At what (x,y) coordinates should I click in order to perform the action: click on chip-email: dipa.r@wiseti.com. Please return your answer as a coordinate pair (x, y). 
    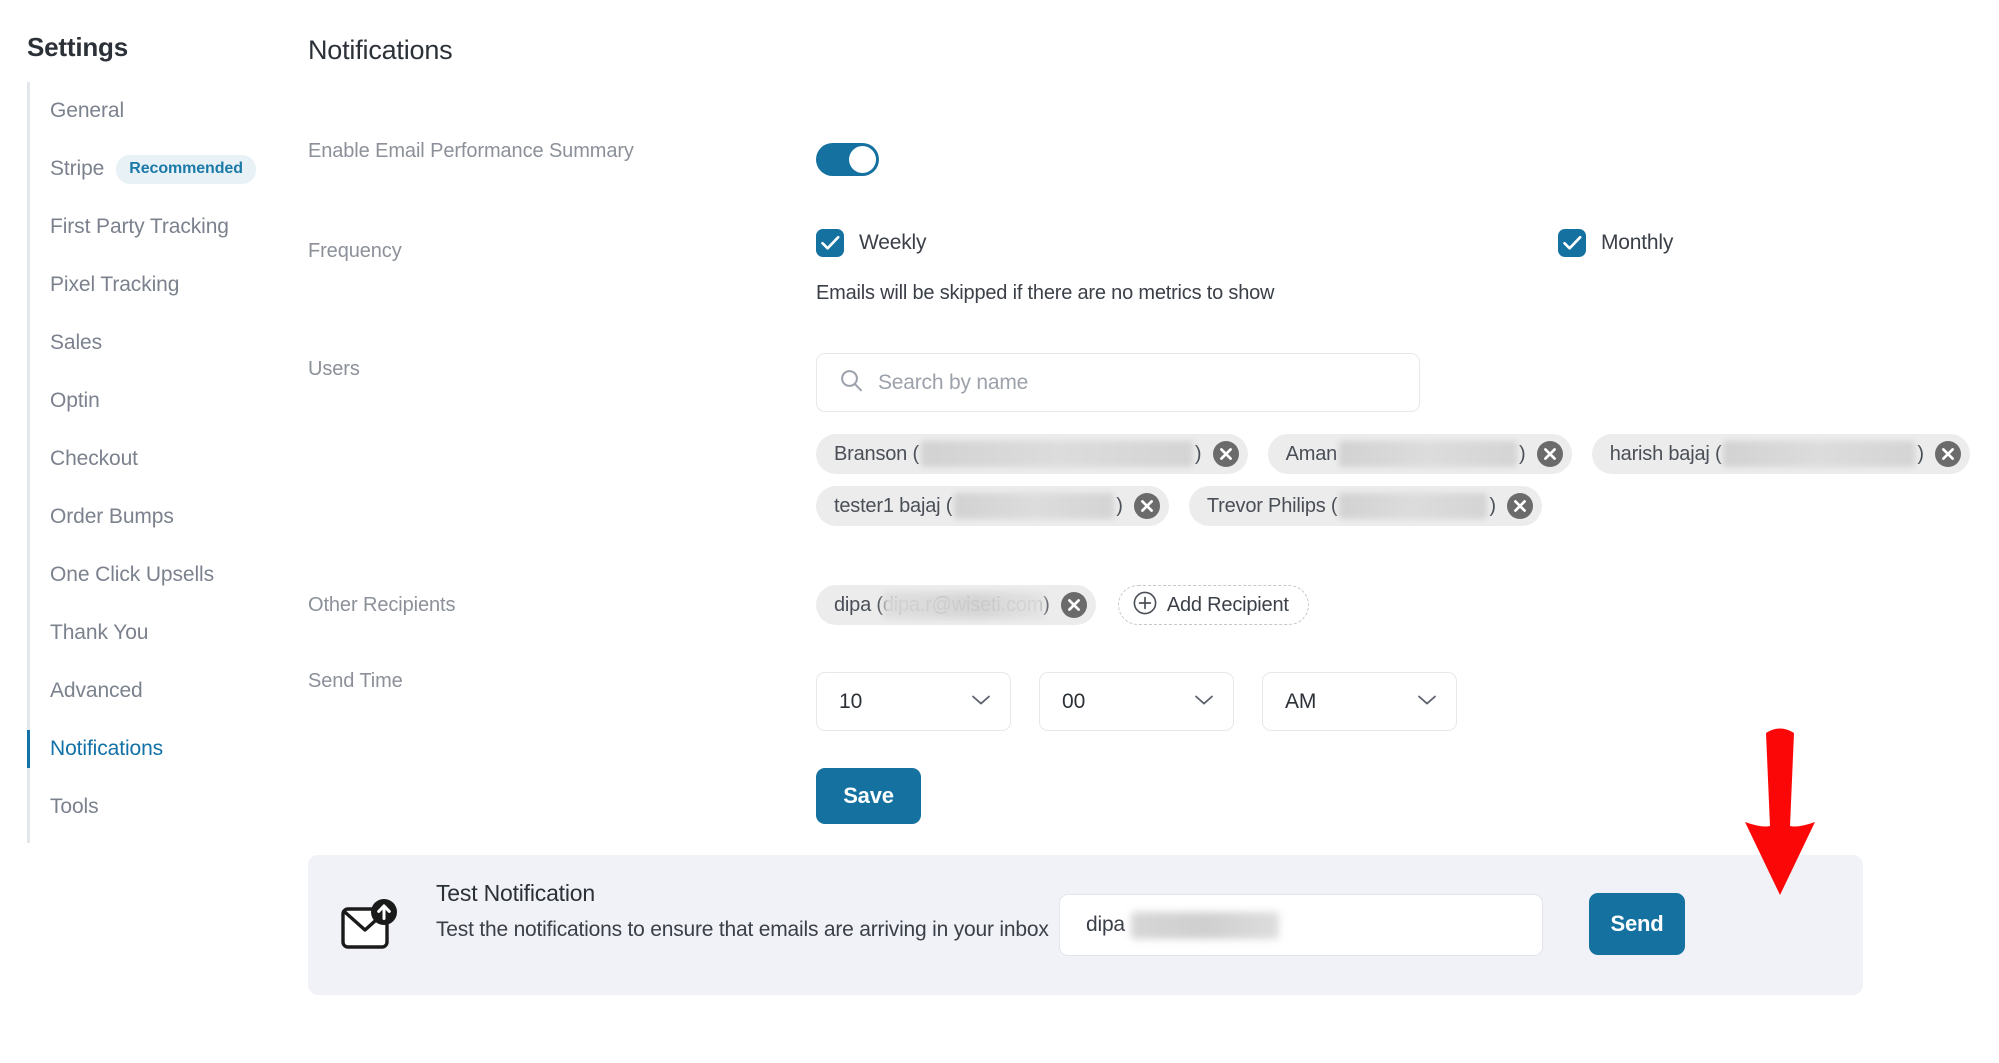
    Looking at the image, I should click on (964, 605).